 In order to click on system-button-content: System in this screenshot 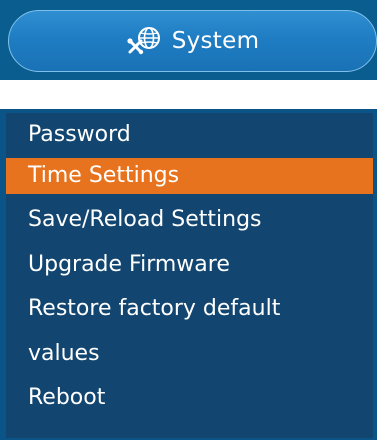, I will do `click(193, 41)`.